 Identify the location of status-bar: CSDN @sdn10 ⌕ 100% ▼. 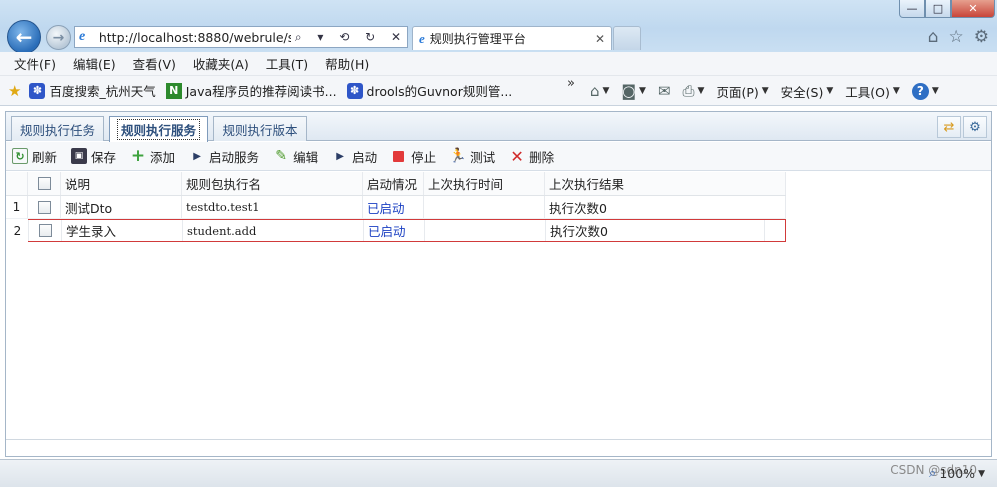
(498, 473).